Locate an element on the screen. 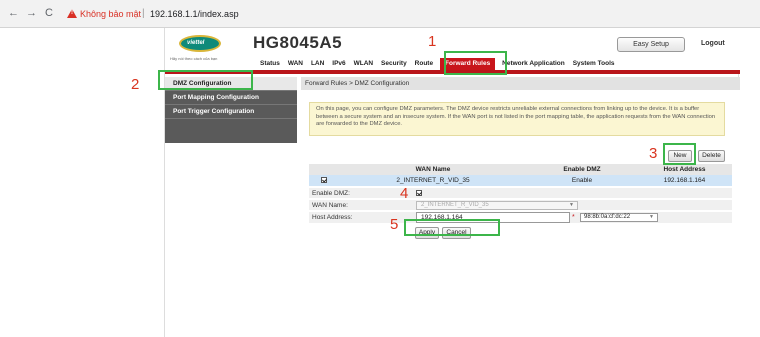 The image size is (760, 337). row-select is located at coordinates (324, 180).